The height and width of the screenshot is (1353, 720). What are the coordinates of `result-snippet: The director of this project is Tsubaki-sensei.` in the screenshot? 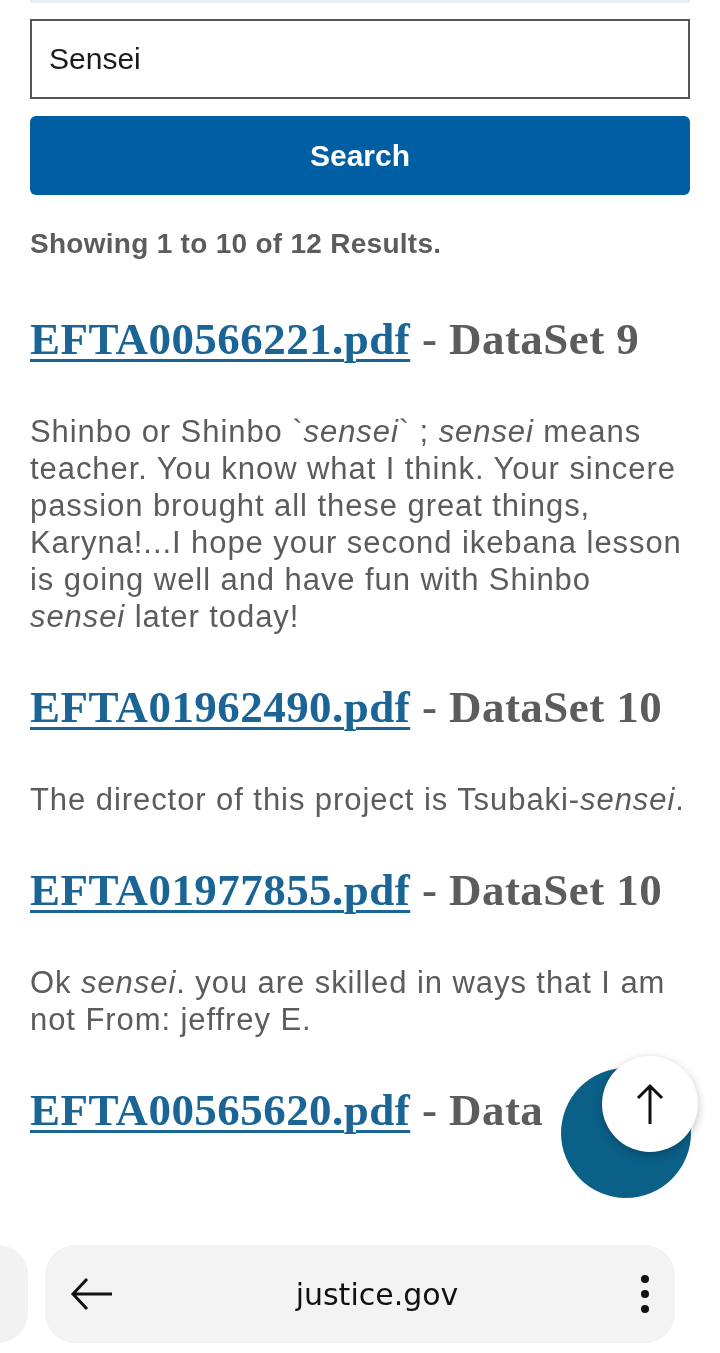 It's located at (358, 799).